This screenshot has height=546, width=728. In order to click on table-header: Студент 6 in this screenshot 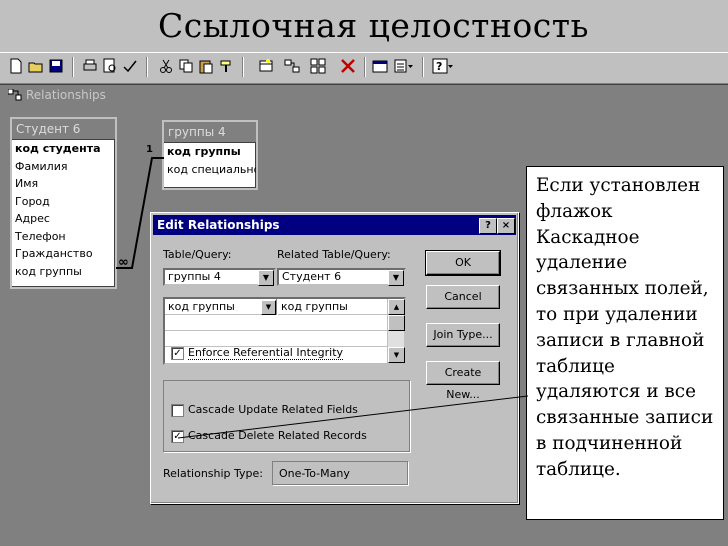, I will do `click(63, 129)`.